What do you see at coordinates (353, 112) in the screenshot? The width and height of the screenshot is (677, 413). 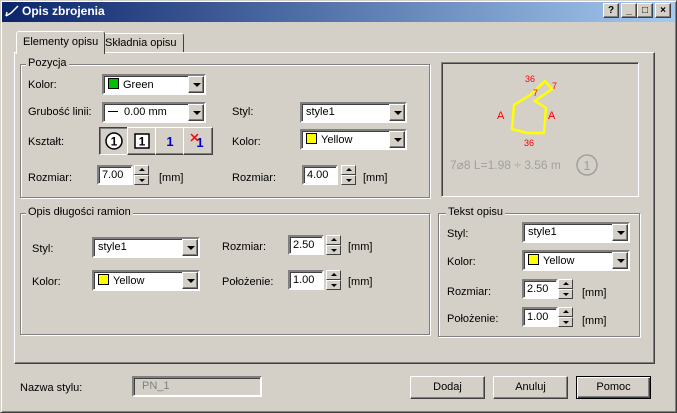 I see `styl-combo: style1` at bounding box center [353, 112].